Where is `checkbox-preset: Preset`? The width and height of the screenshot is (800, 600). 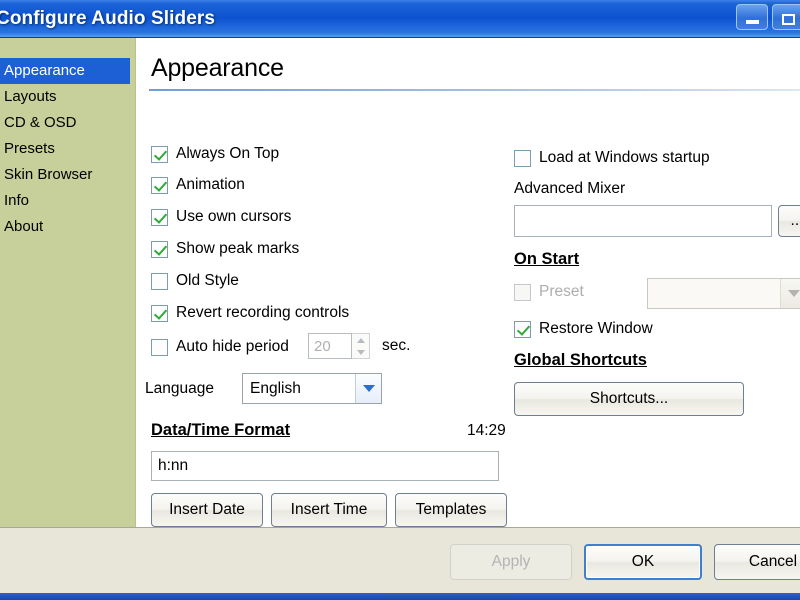
checkbox-preset: Preset is located at coordinates (549, 292).